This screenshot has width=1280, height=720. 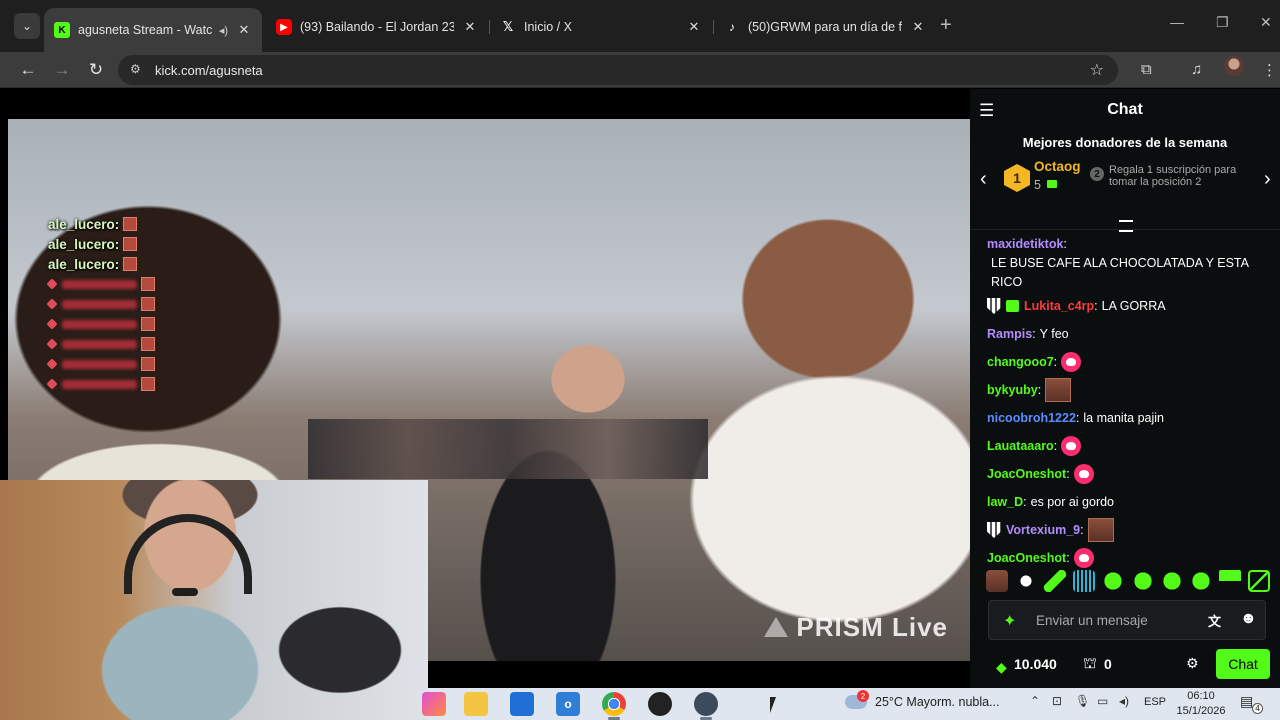 I want to click on outlook-icon: o, so click(x=568, y=704).